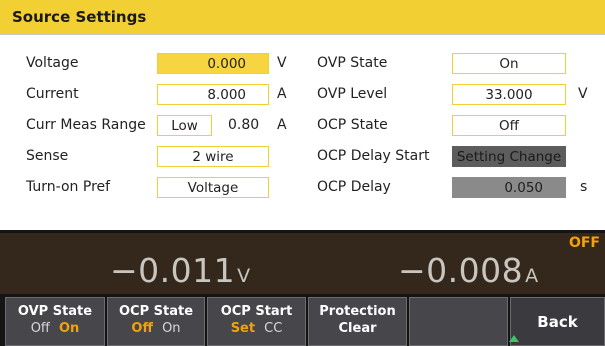 This screenshot has height=346, width=605. I want to click on curr-meas-range-value: 0.80, so click(244, 125).